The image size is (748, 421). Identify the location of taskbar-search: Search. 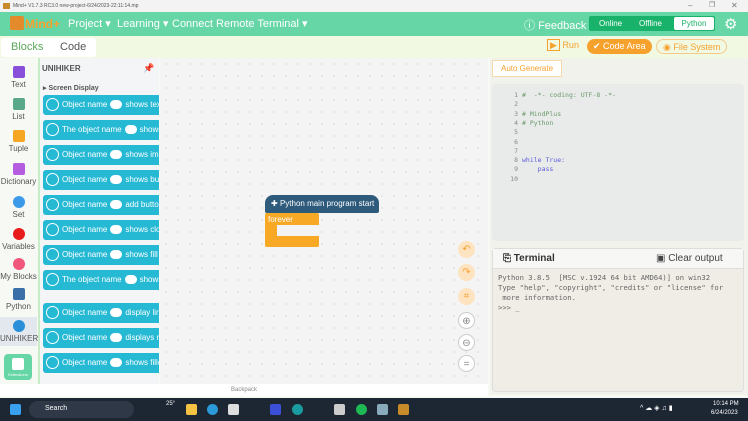
(81, 409).